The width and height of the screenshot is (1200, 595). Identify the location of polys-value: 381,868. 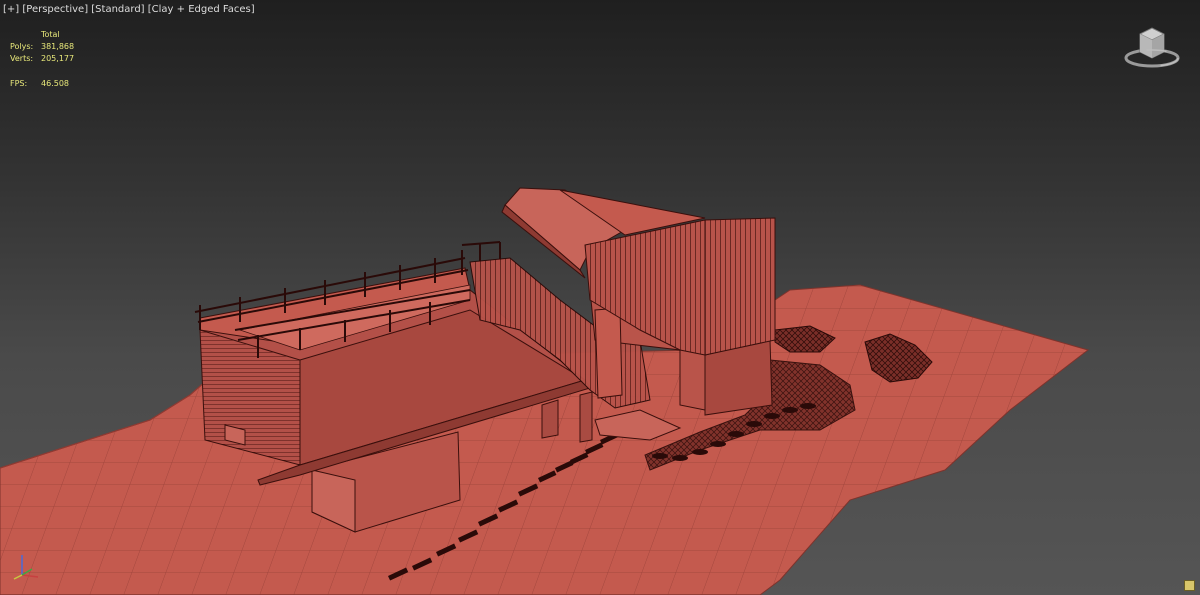
(58, 46).